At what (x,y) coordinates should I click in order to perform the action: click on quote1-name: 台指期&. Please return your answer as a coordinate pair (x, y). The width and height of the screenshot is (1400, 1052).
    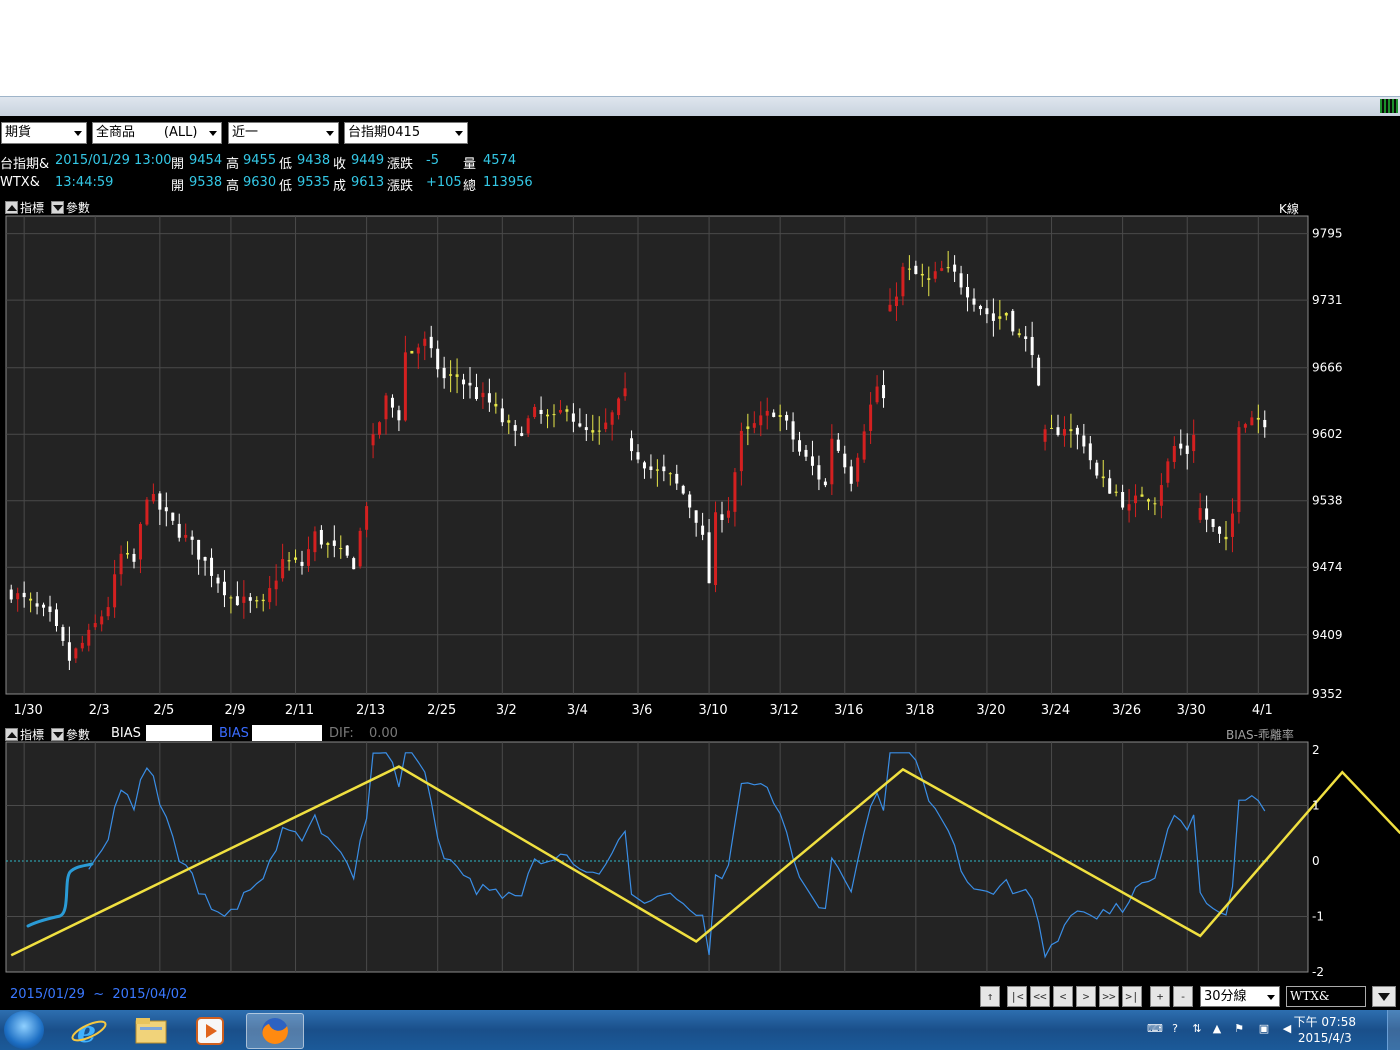
    Looking at the image, I should click on (25, 164).